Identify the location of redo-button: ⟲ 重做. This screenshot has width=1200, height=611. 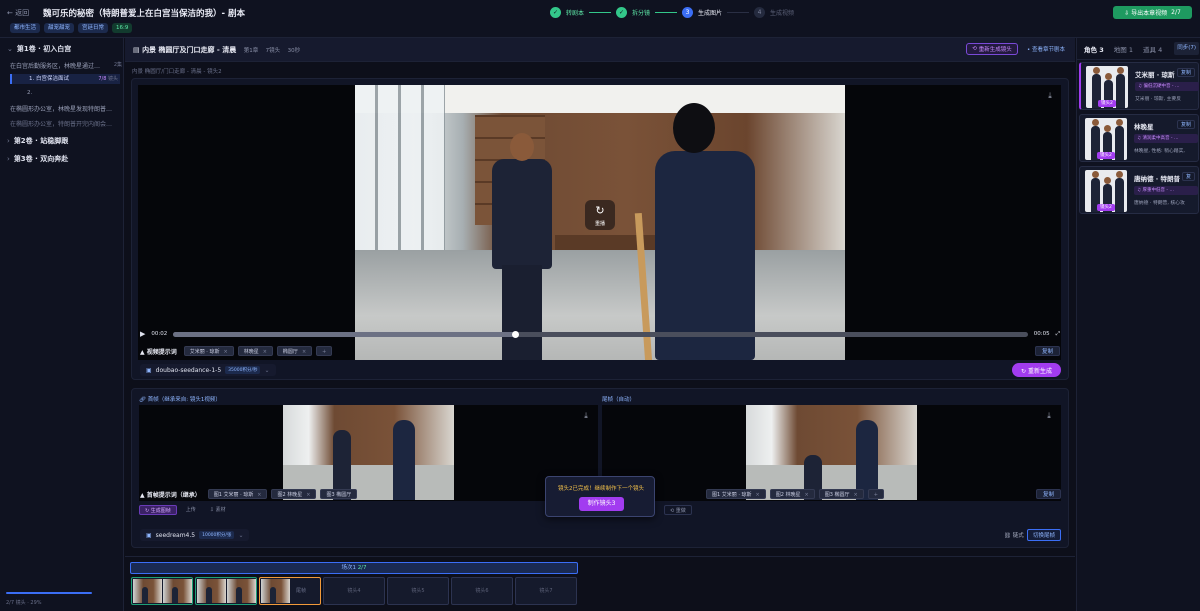
(678, 510).